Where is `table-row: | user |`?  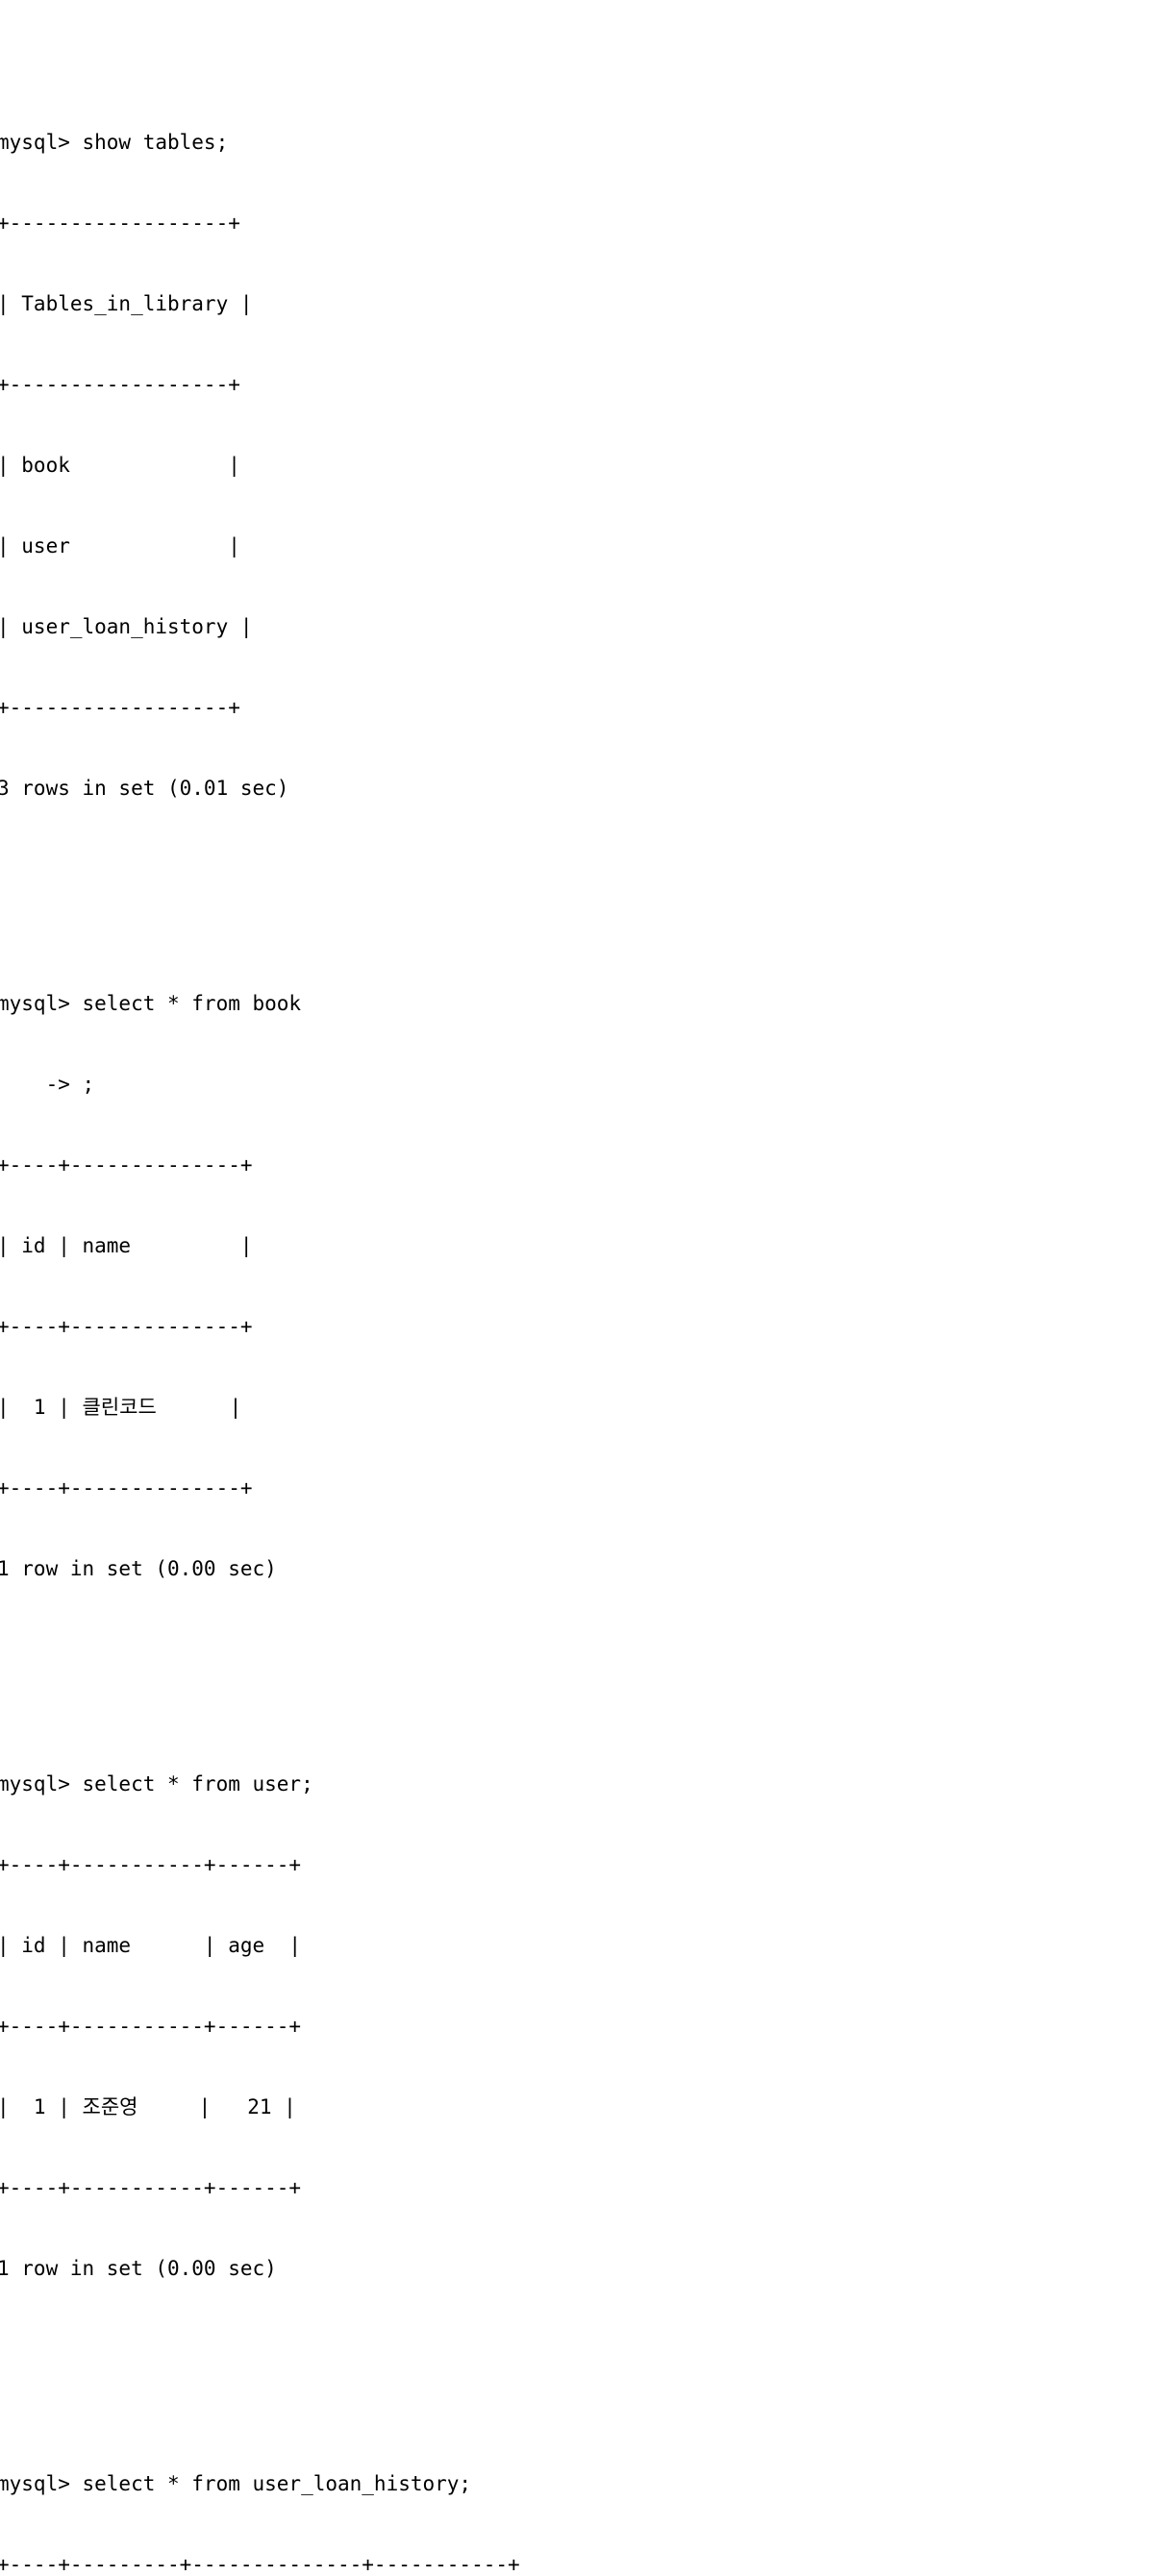
table-row: | user | is located at coordinates (120, 545).